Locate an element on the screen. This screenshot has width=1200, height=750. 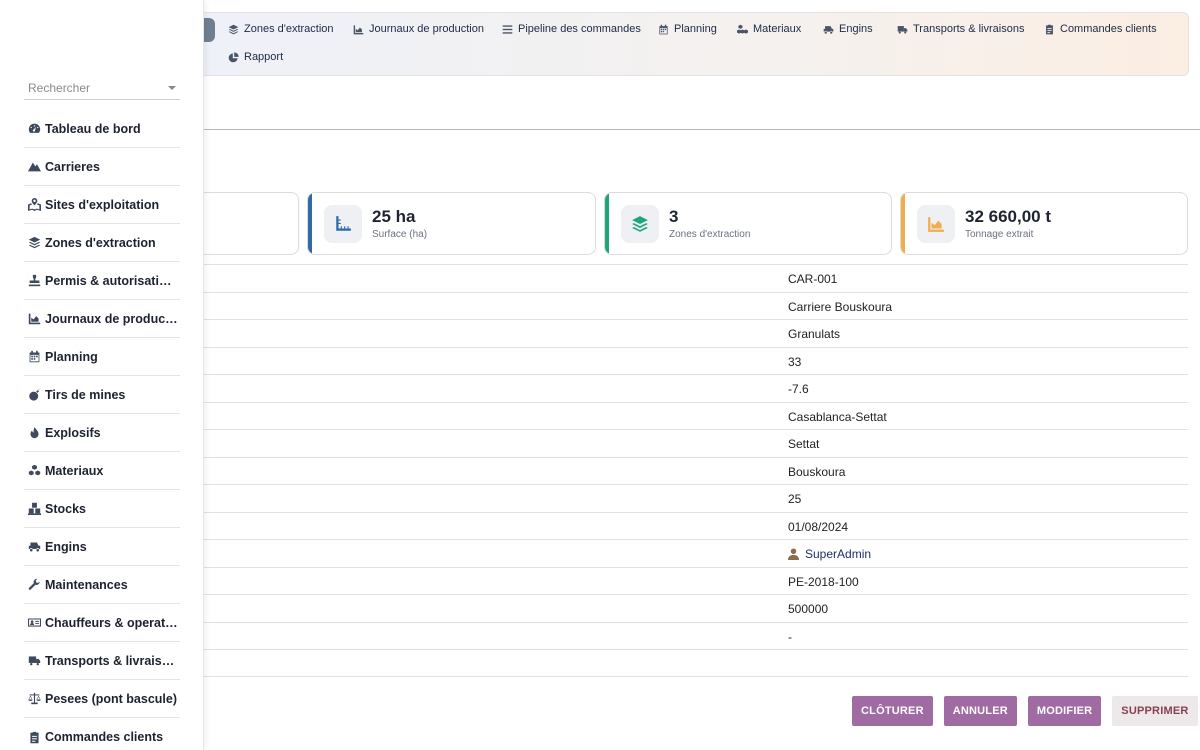
sidebar-item-label: Journaux de production is located at coordinates (112, 318).